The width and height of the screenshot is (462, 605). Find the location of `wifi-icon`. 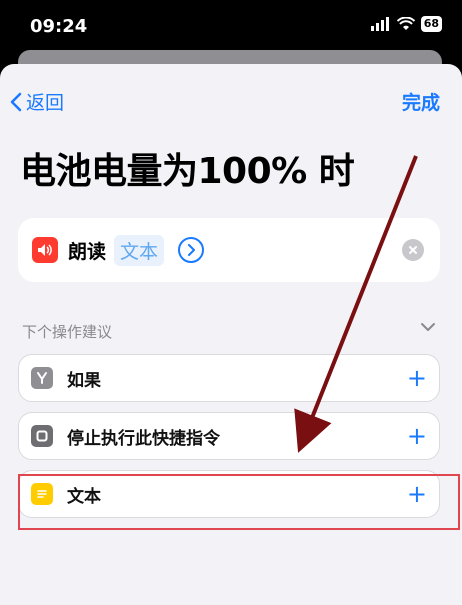

wifi-icon is located at coordinates (405, 23).